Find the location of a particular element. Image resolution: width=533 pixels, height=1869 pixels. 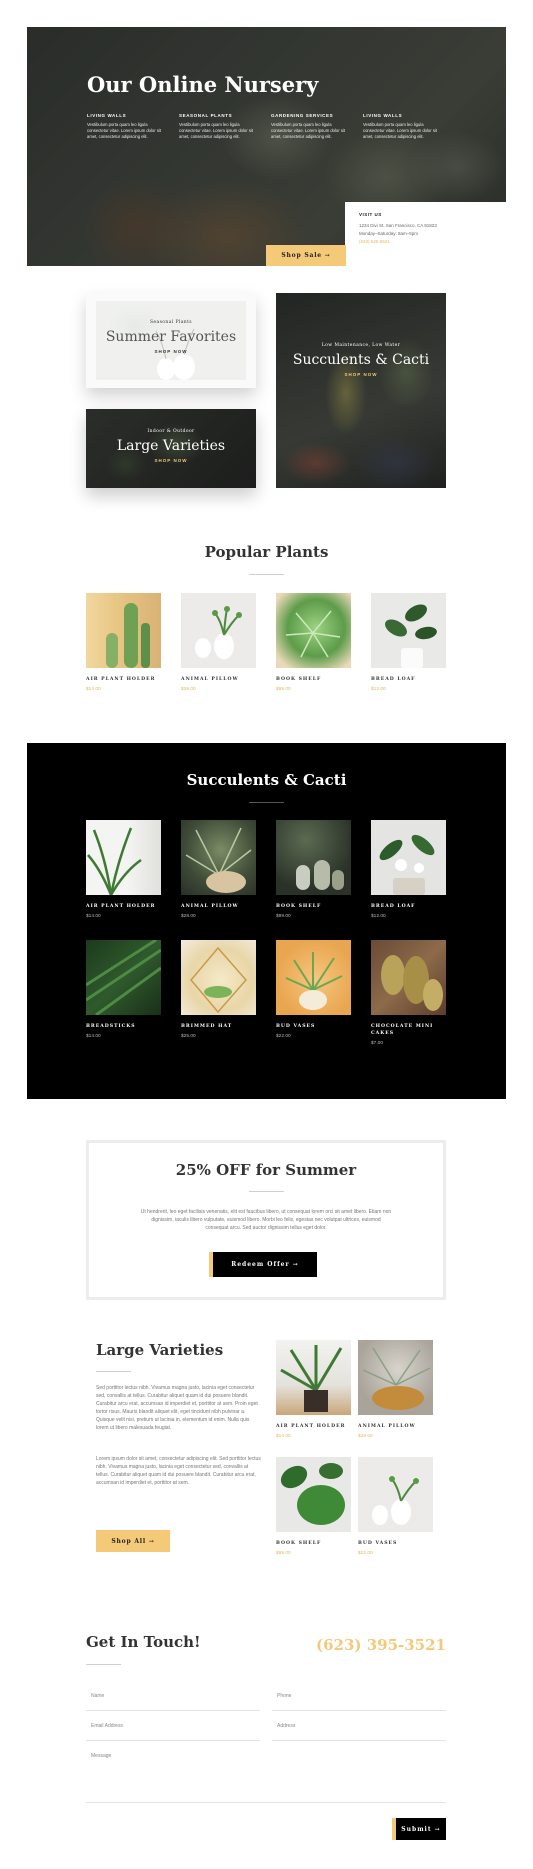

phone-field: Phone is located at coordinates (359, 1702).